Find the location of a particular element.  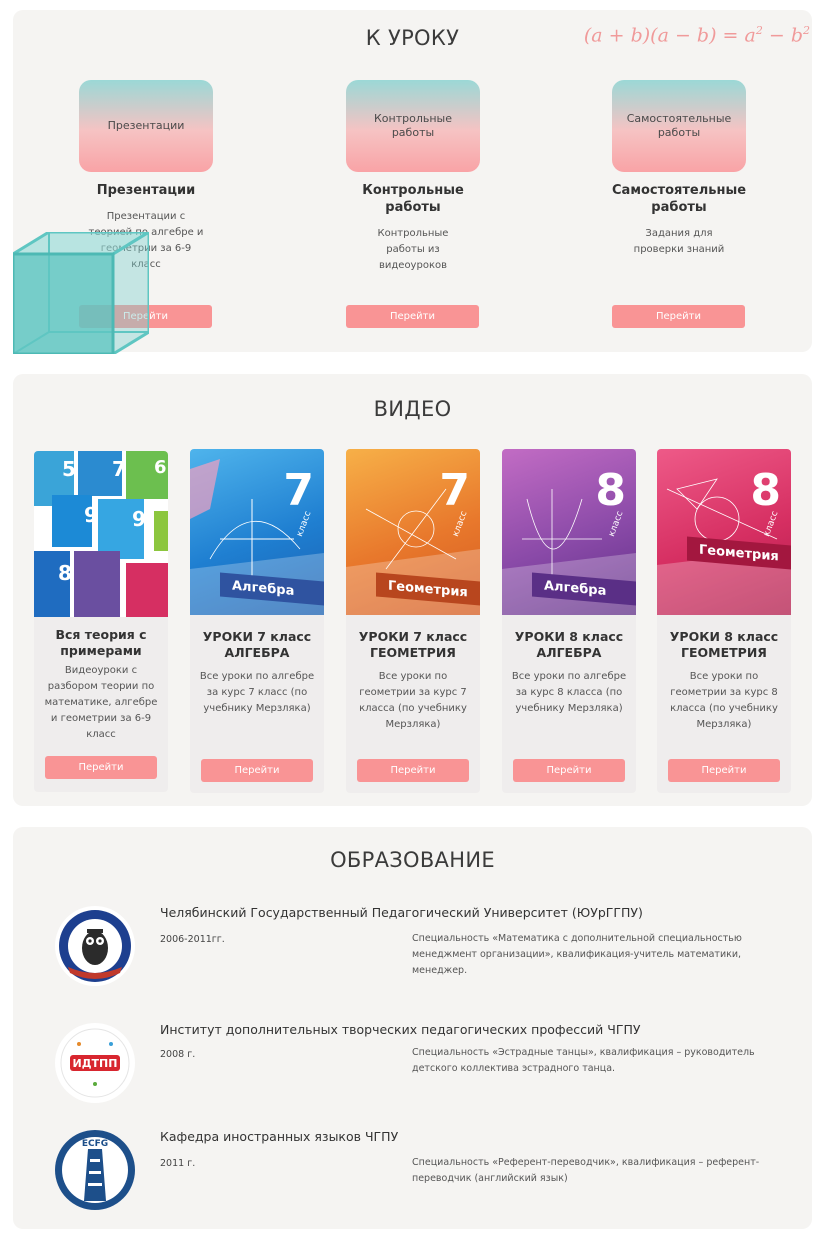

video-card-name: УРОКИ 7 класс ГЕОМЕТРИЯ is located at coordinates (413, 644).